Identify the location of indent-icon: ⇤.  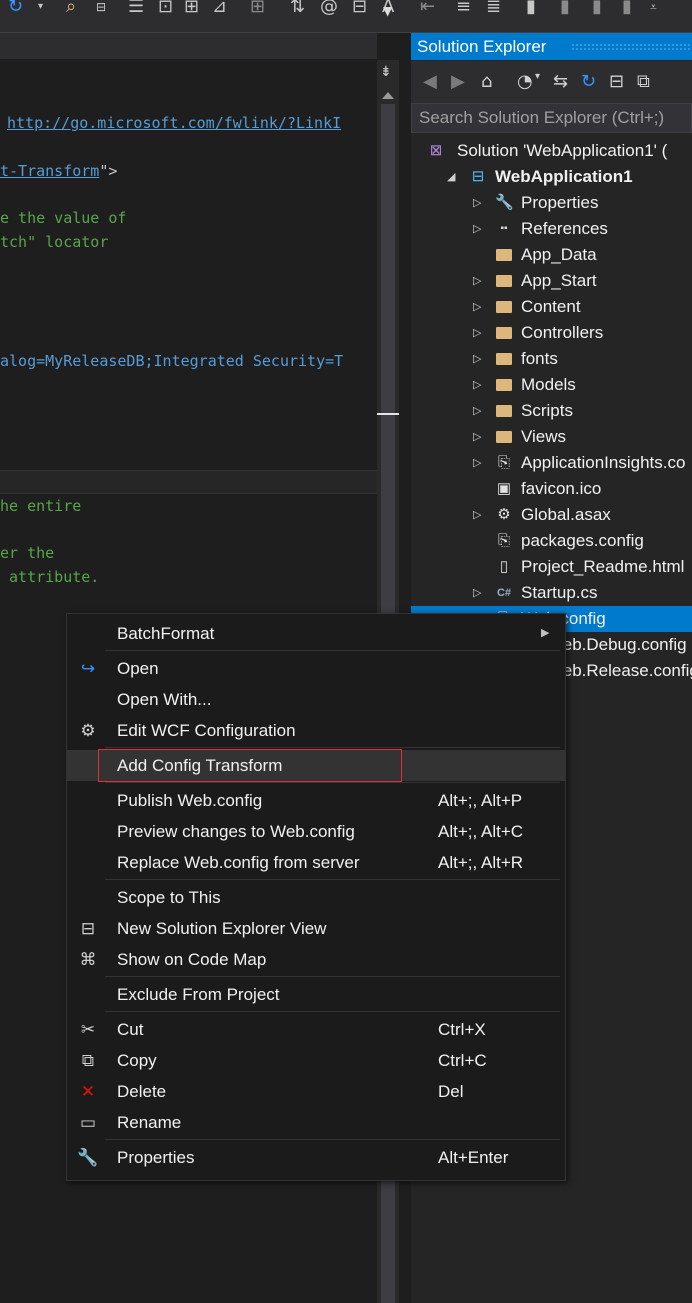
(427, 8).